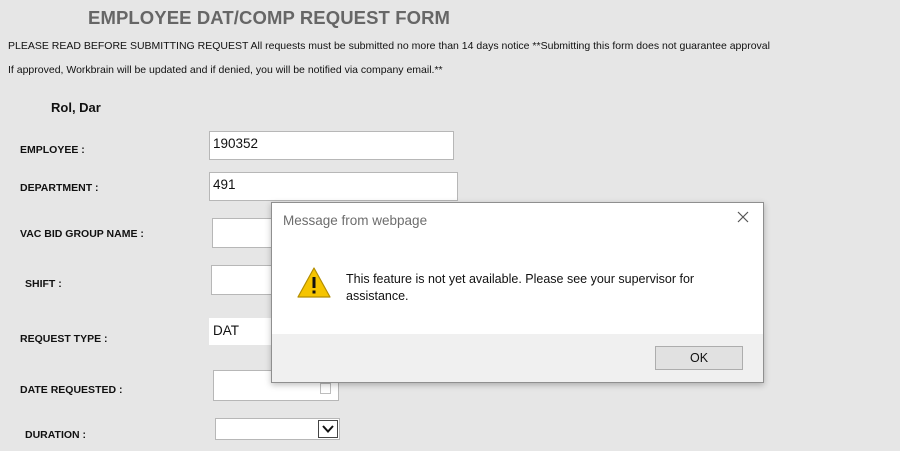 Image resolution: width=900 pixels, height=451 pixels. What do you see at coordinates (331, 145) in the screenshot?
I see `employee-field: 190352` at bounding box center [331, 145].